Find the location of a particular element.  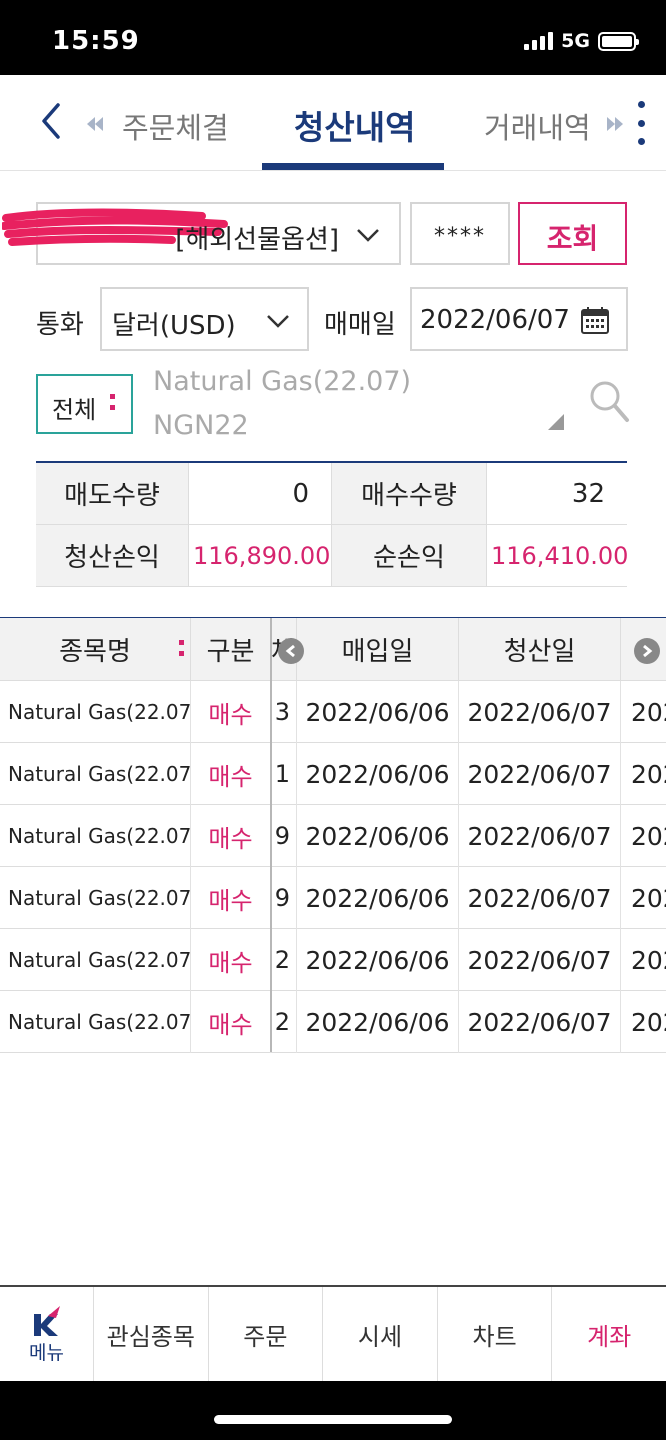

status-indicators: 5G is located at coordinates (581, 41).